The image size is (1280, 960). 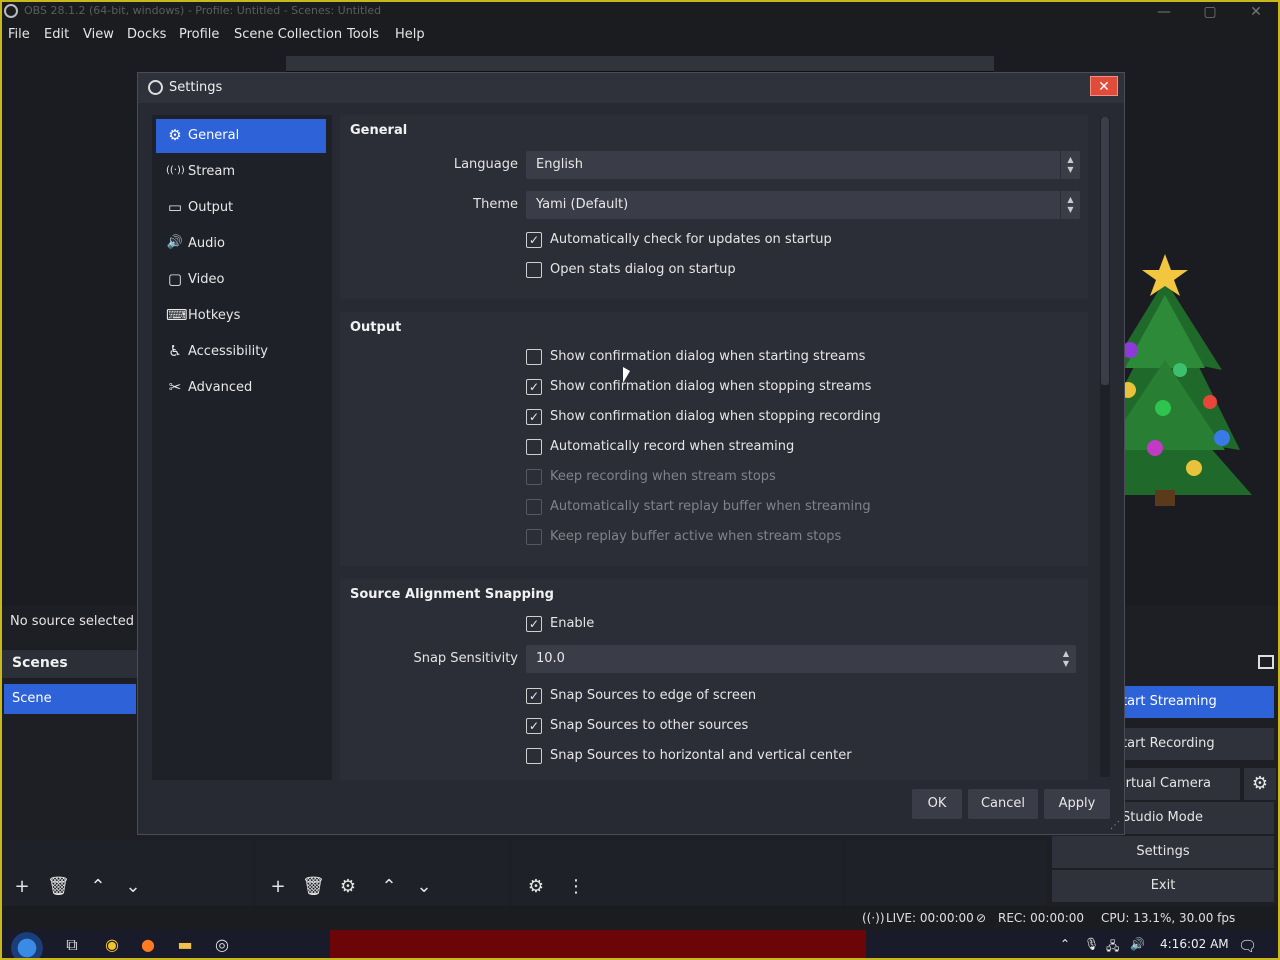 I want to click on source-properties-gear-icon: ⚙, so click(x=348, y=887).